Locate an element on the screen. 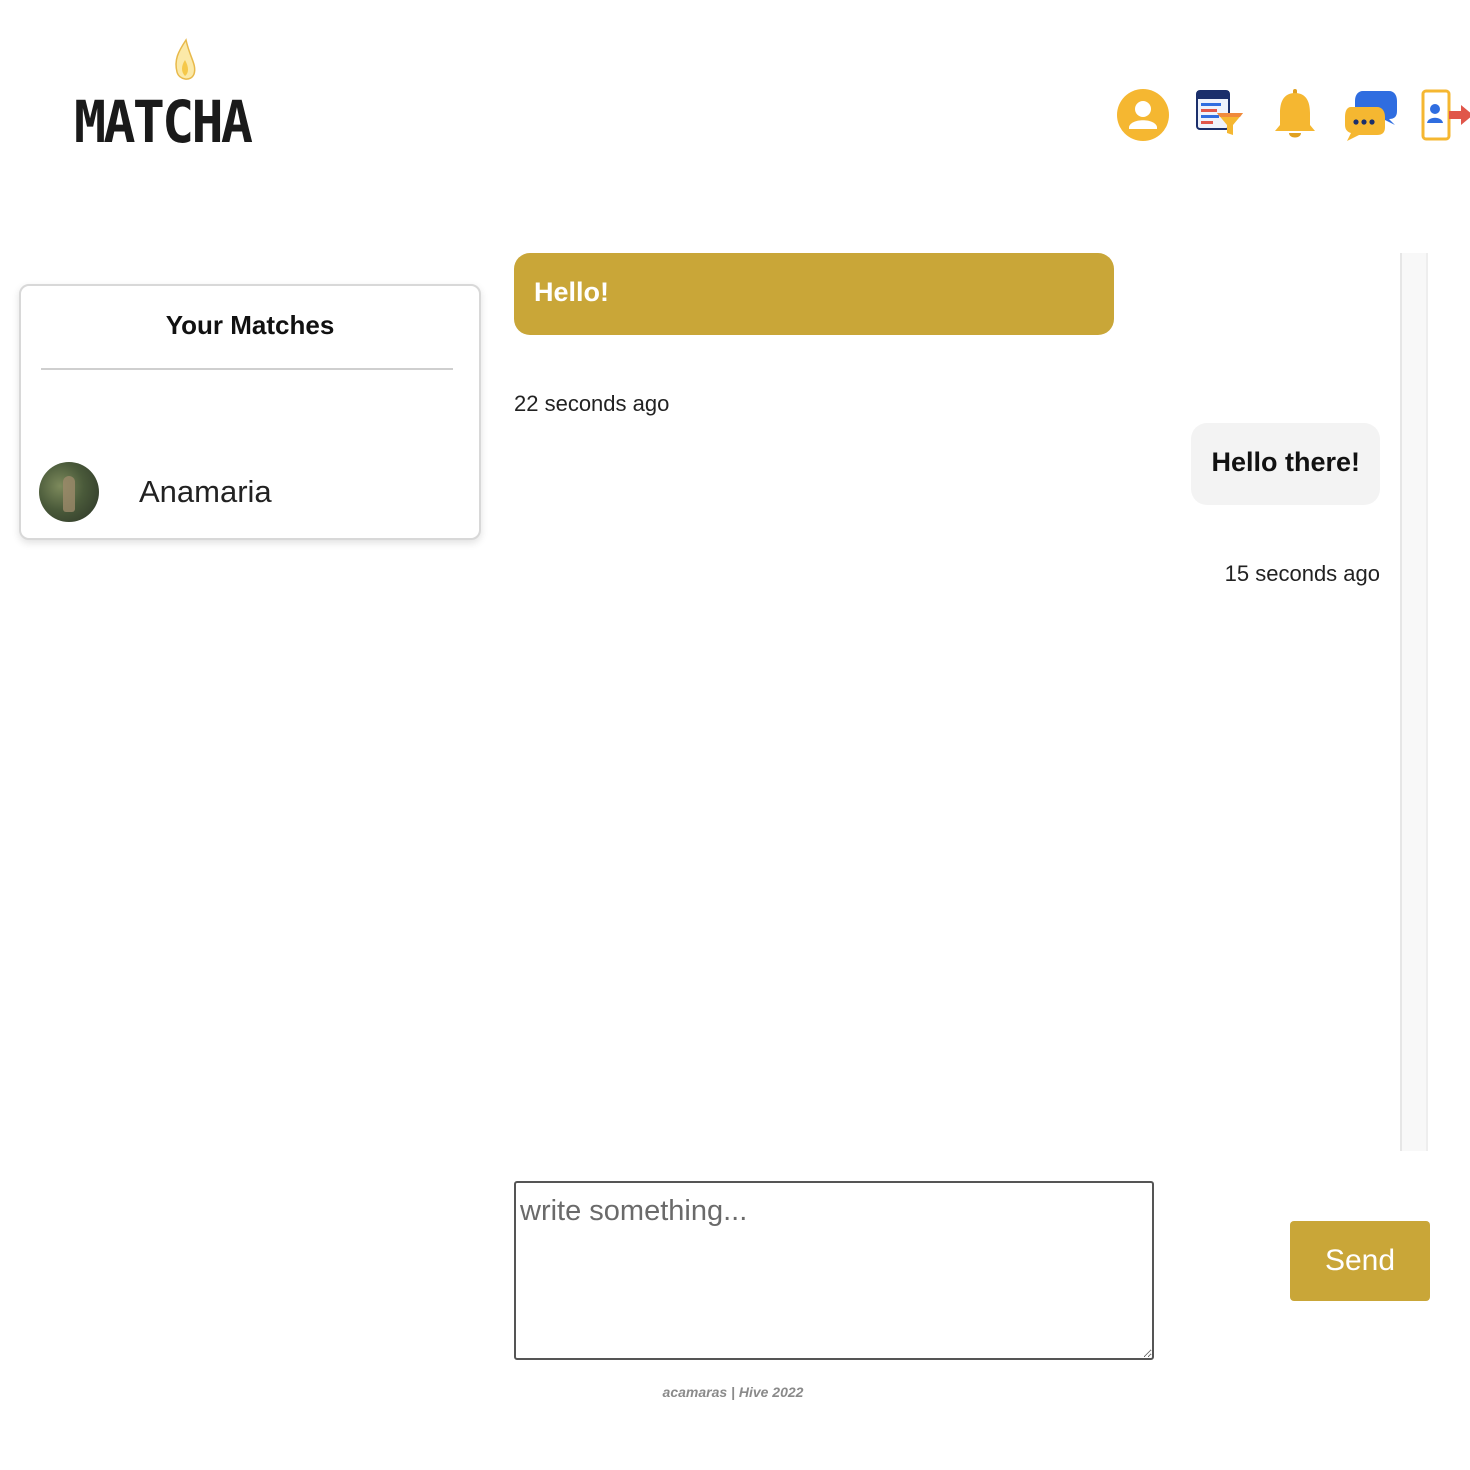  profile-button is located at coordinates (1143, 115).